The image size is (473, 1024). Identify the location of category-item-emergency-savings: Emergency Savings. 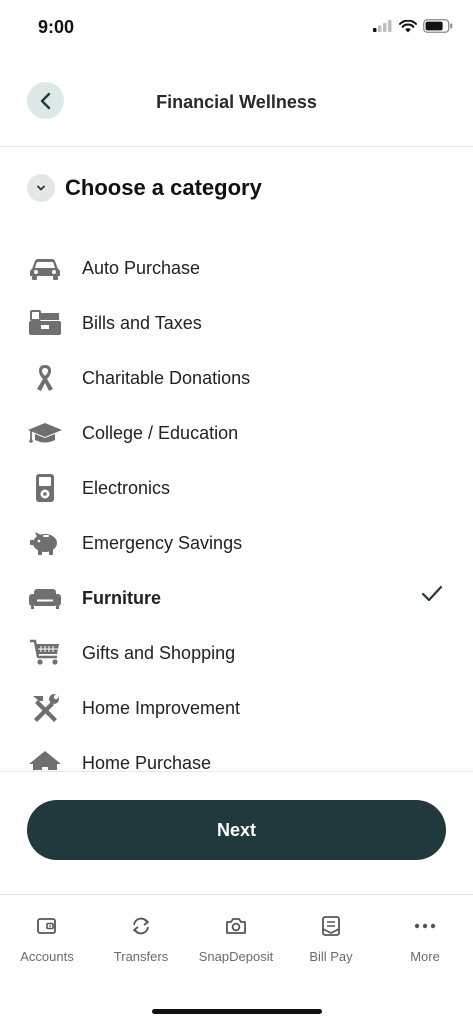
(236, 542).